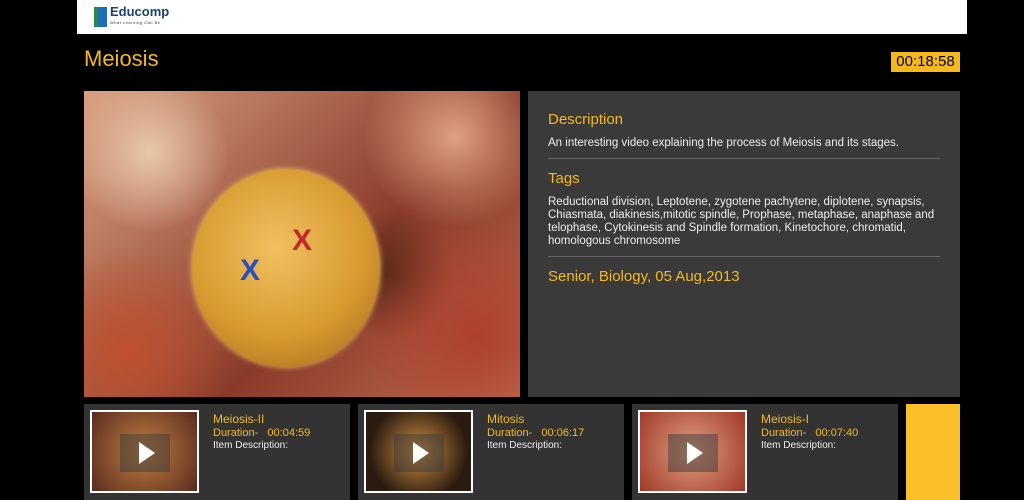 Image resolution: width=1024 pixels, height=500 pixels. Describe the element at coordinates (239, 419) in the screenshot. I see `card-title: Meiosis-II` at that location.